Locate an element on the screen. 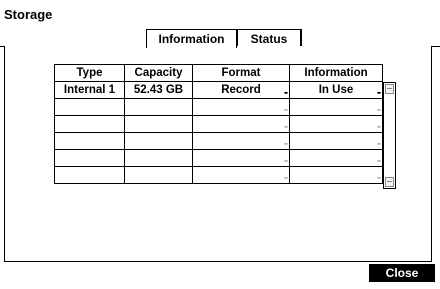 This screenshot has width=440, height=289. cell-information: In Use is located at coordinates (336, 90).